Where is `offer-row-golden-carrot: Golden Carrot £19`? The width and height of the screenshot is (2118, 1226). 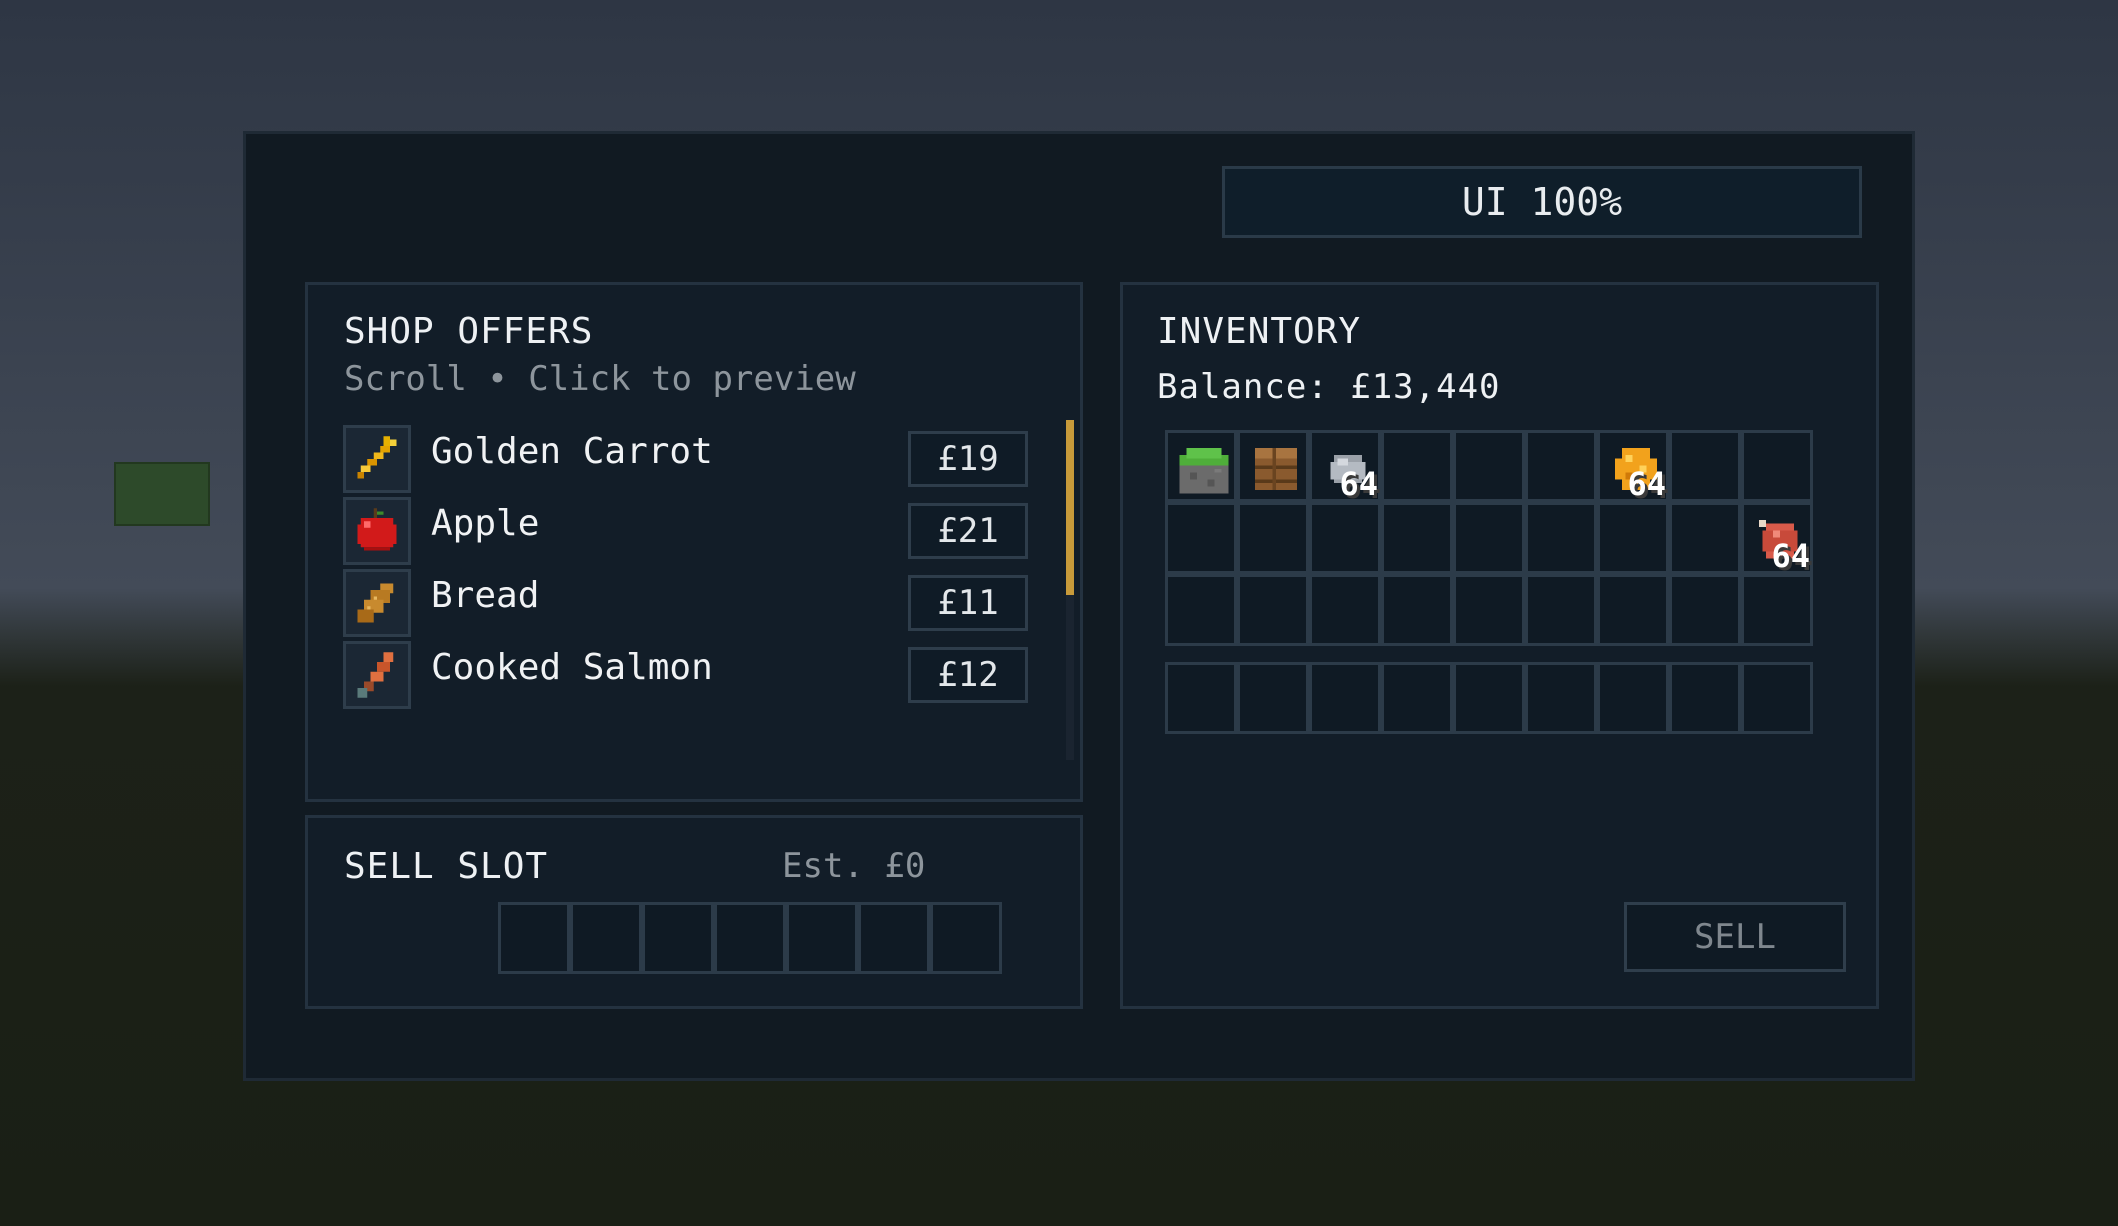
offer-row-golden-carrot: Golden Carrot £19 is located at coordinates (693, 459).